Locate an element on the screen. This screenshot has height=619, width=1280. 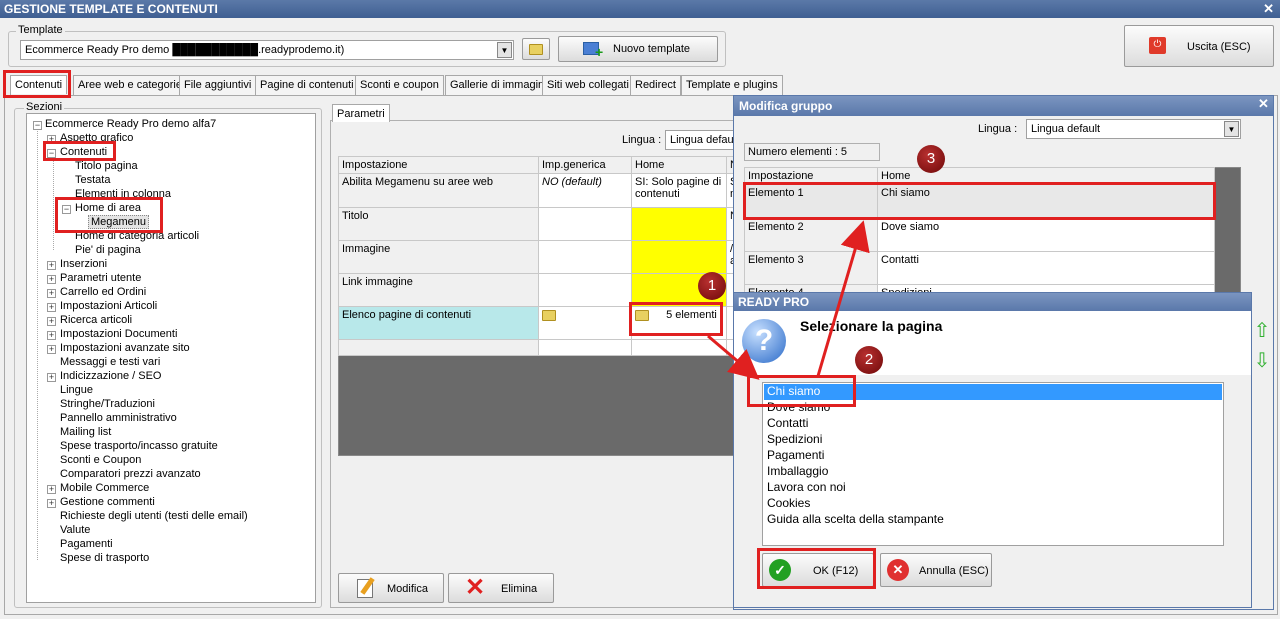
step-badge: 3 is located at coordinates (931, 159).